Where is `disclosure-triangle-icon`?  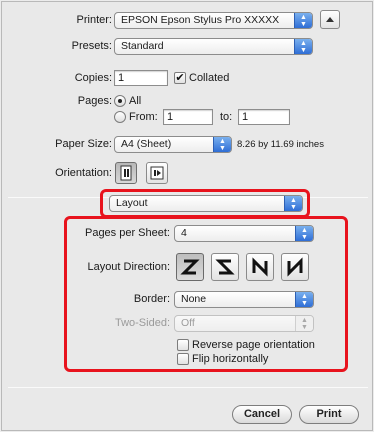
disclosure-triangle-icon is located at coordinates (330, 19).